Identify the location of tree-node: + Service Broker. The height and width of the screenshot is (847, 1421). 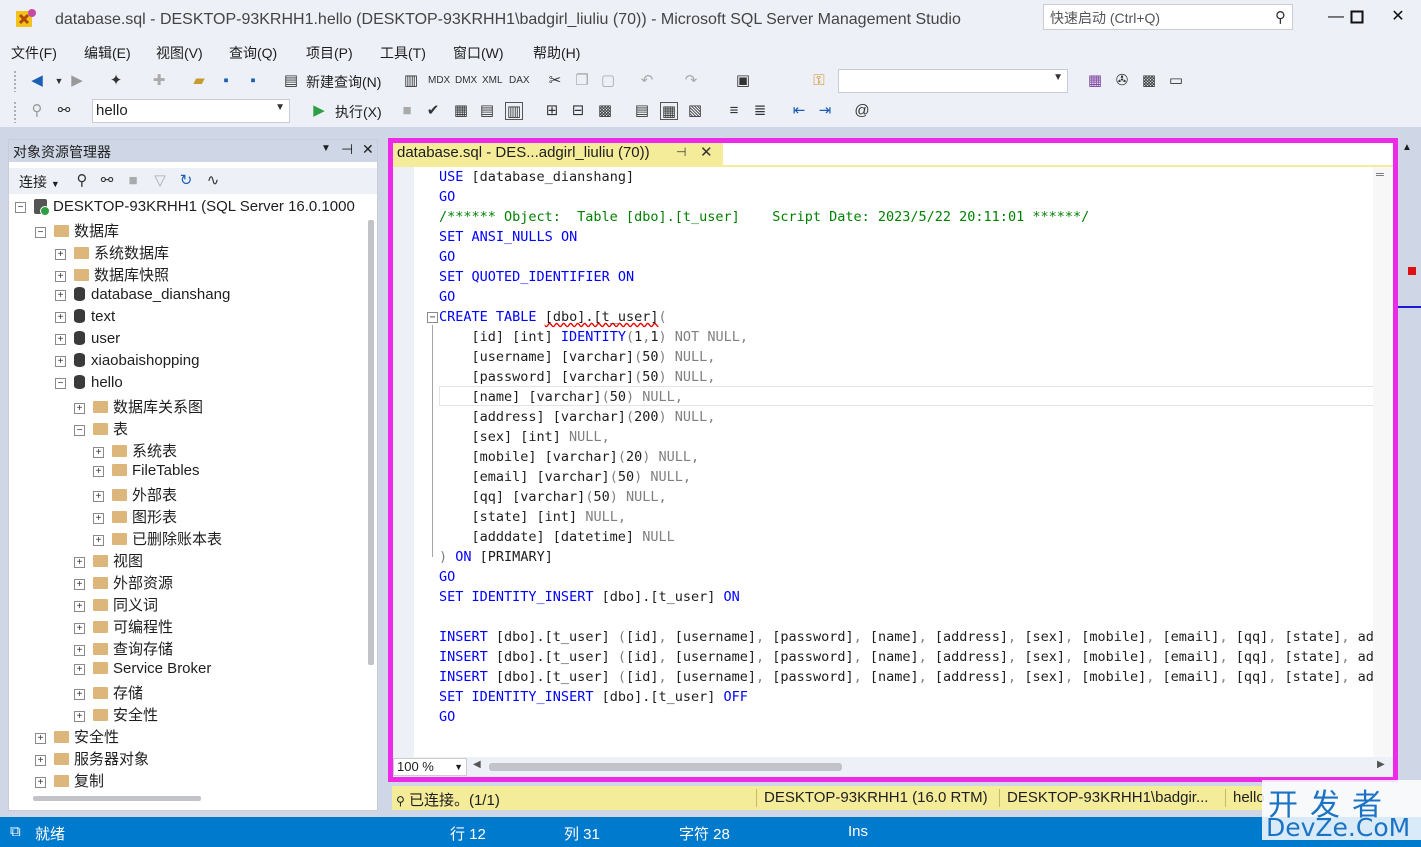
(142, 671).